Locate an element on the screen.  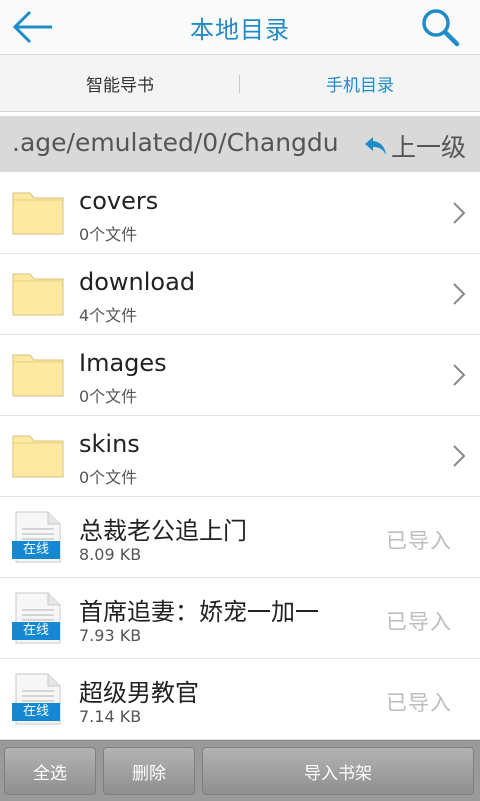
tab-bar: 智能导书 手机目录 is located at coordinates (240, 83).